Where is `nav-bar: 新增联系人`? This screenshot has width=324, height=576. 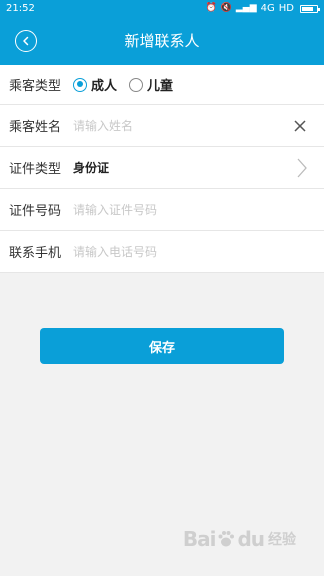 nav-bar: 新增联系人 is located at coordinates (162, 41).